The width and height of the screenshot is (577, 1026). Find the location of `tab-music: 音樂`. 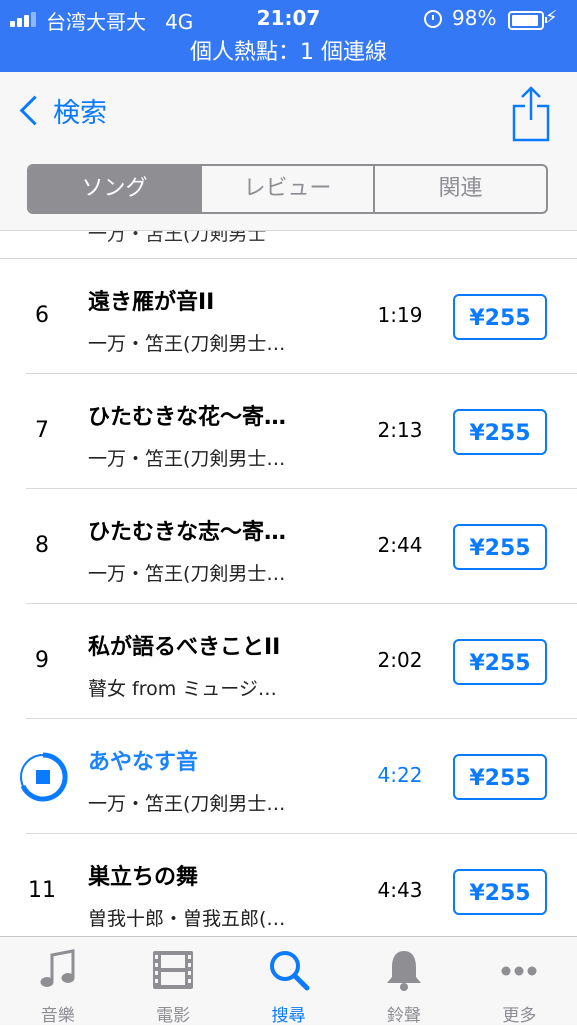

tab-music: 音樂 is located at coordinates (57, 981).